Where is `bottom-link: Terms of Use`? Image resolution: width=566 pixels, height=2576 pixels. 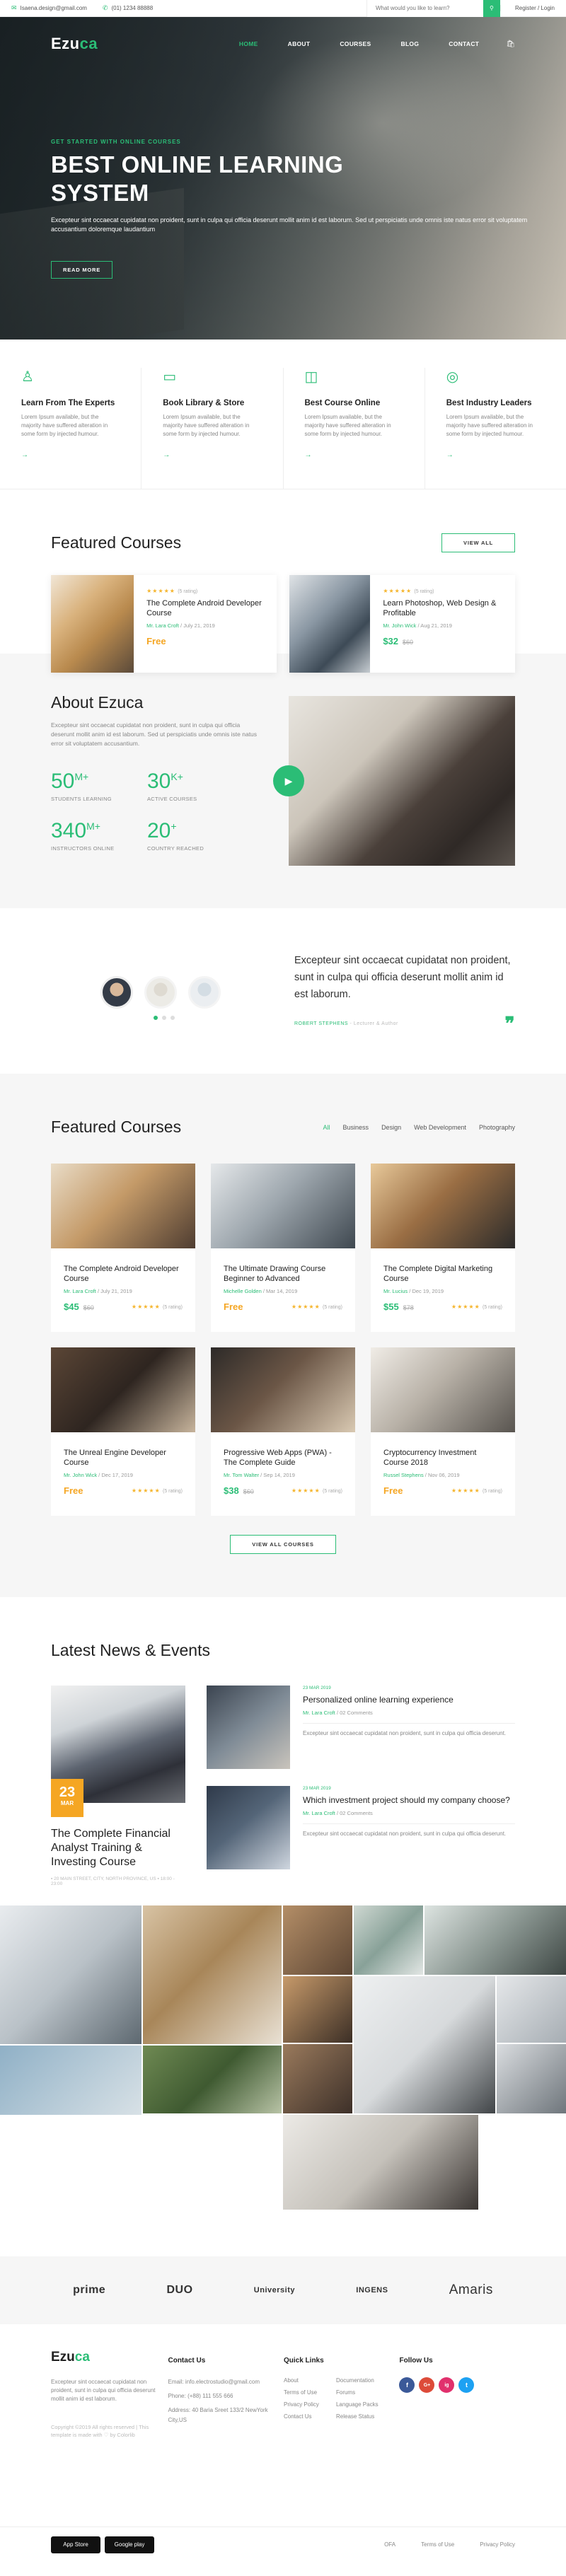
bottom-link: Terms of Use is located at coordinates (437, 2544).